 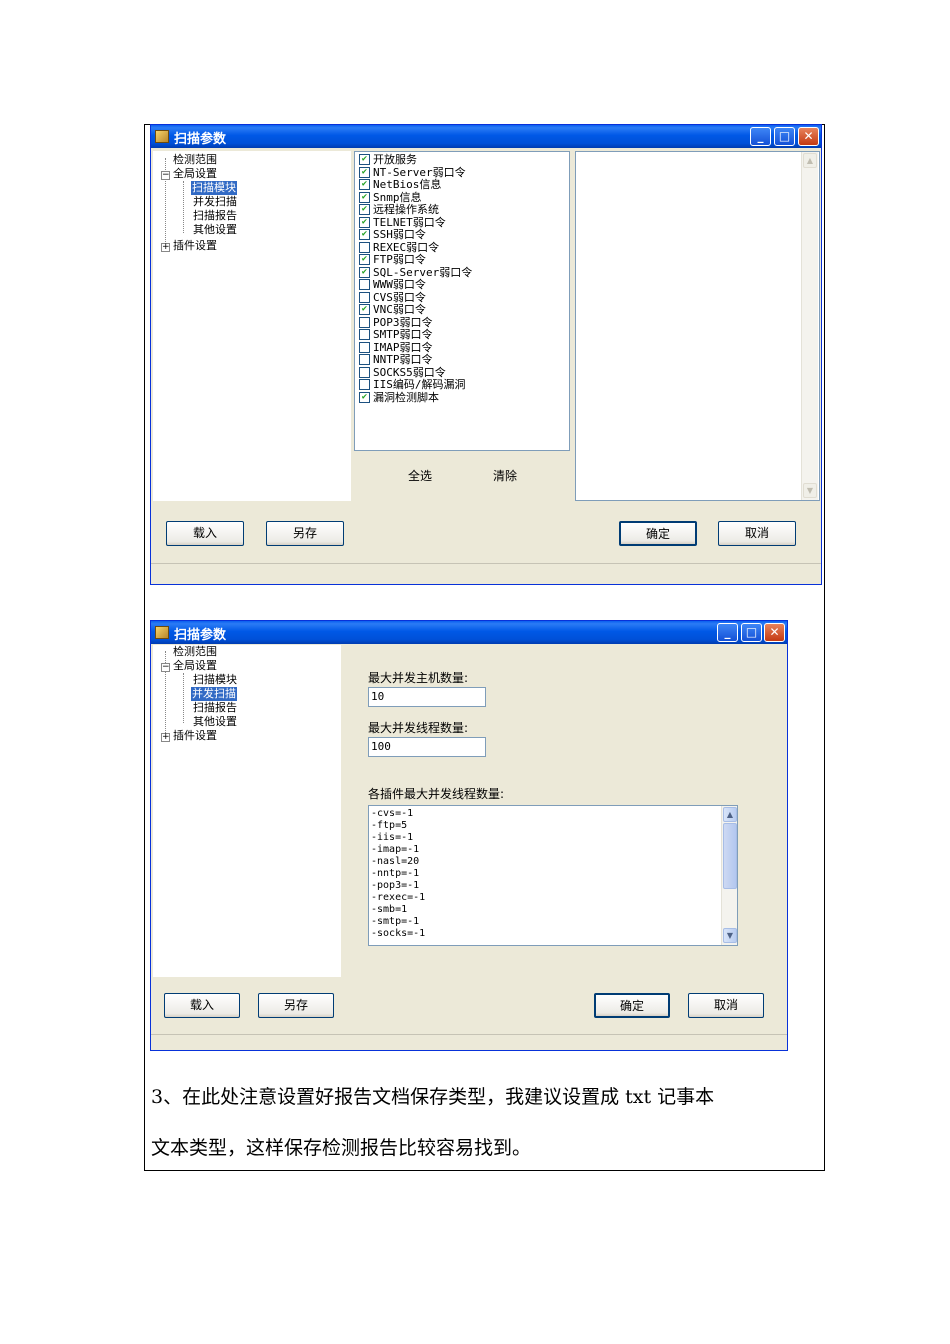 I want to click on module-checkbox-row: POP3弱口令, so click(x=396, y=322).